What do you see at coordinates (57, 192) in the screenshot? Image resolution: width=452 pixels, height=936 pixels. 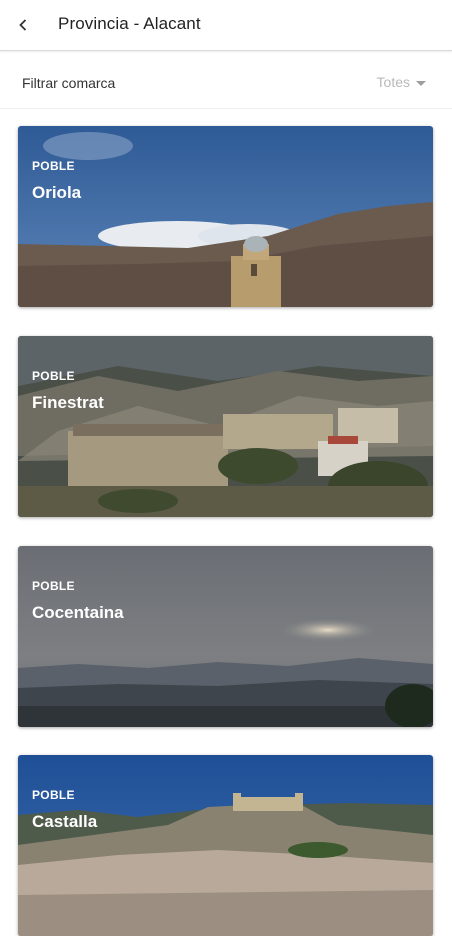 I see `card-name: Oriola` at bounding box center [57, 192].